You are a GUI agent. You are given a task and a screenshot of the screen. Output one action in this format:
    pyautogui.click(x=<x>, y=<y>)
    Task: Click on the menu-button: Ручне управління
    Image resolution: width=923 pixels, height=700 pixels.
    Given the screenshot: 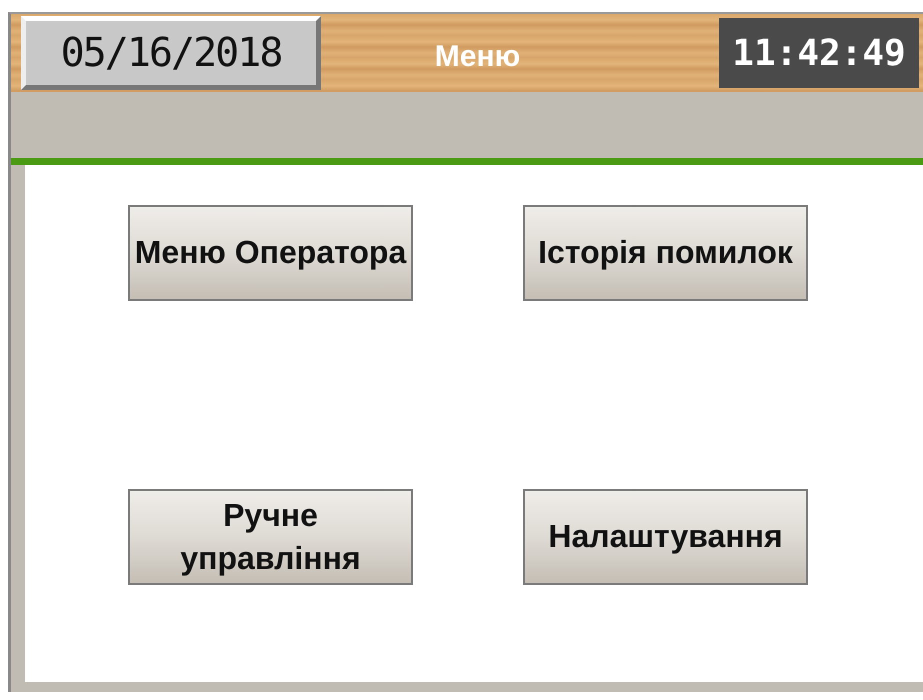 What is the action you would take?
    pyautogui.click(x=270, y=537)
    